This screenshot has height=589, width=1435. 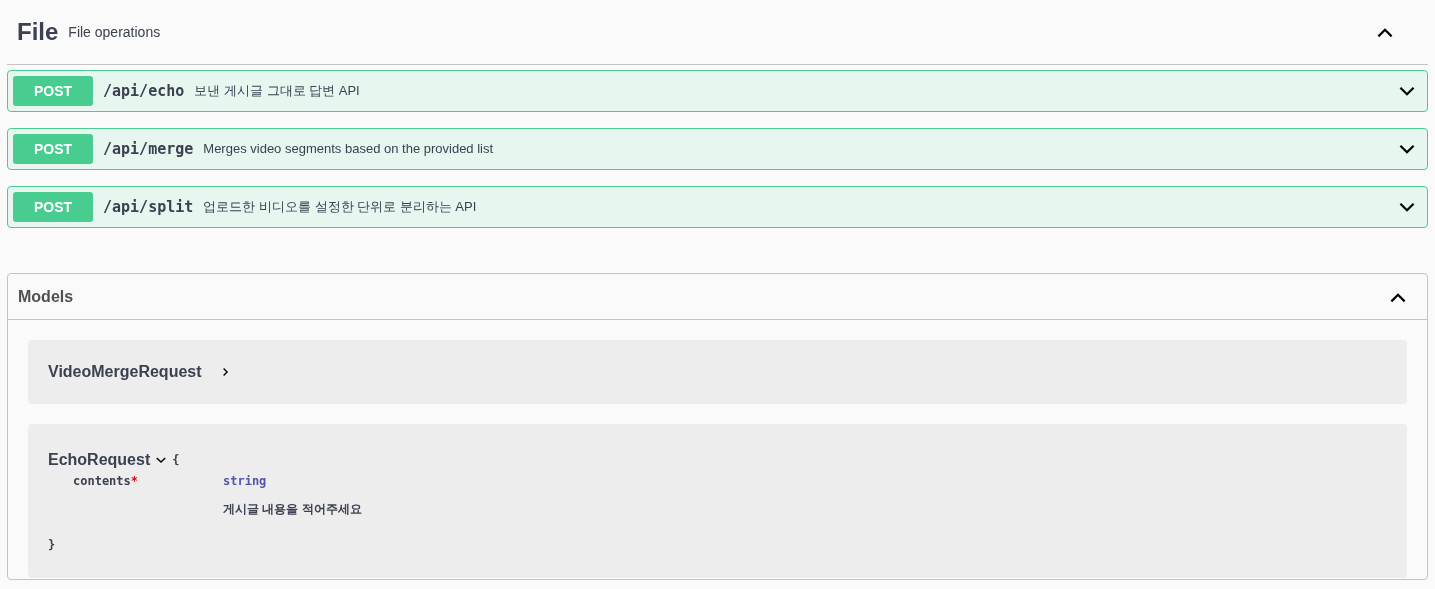 What do you see at coordinates (717, 207) in the screenshot?
I see `operation-row: POST /api/split 업로드한 비디오를 설정한 단위로 분리하는 API` at bounding box center [717, 207].